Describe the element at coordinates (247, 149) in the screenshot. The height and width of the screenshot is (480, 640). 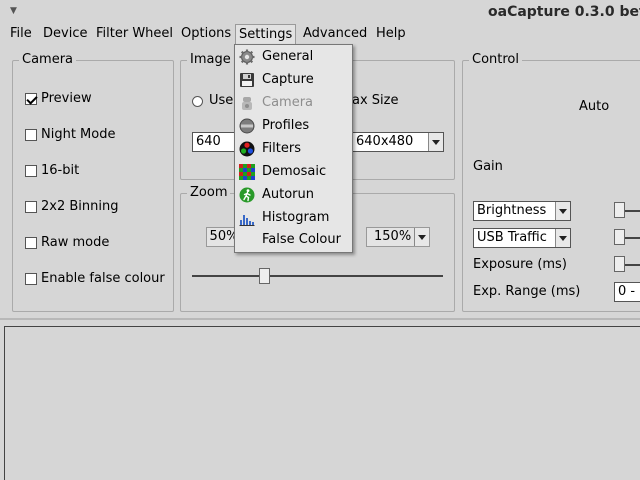
I see `color-wheel-icon` at that location.